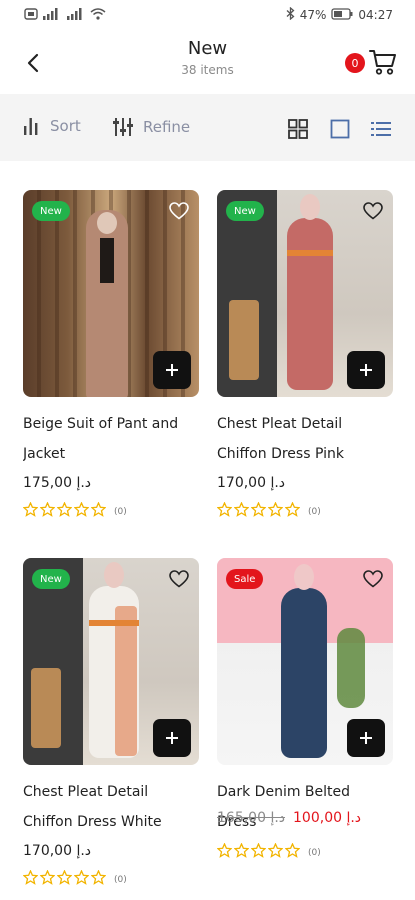 The height and width of the screenshot is (900, 415). What do you see at coordinates (351, 668) in the screenshot?
I see `plant-prop` at bounding box center [351, 668].